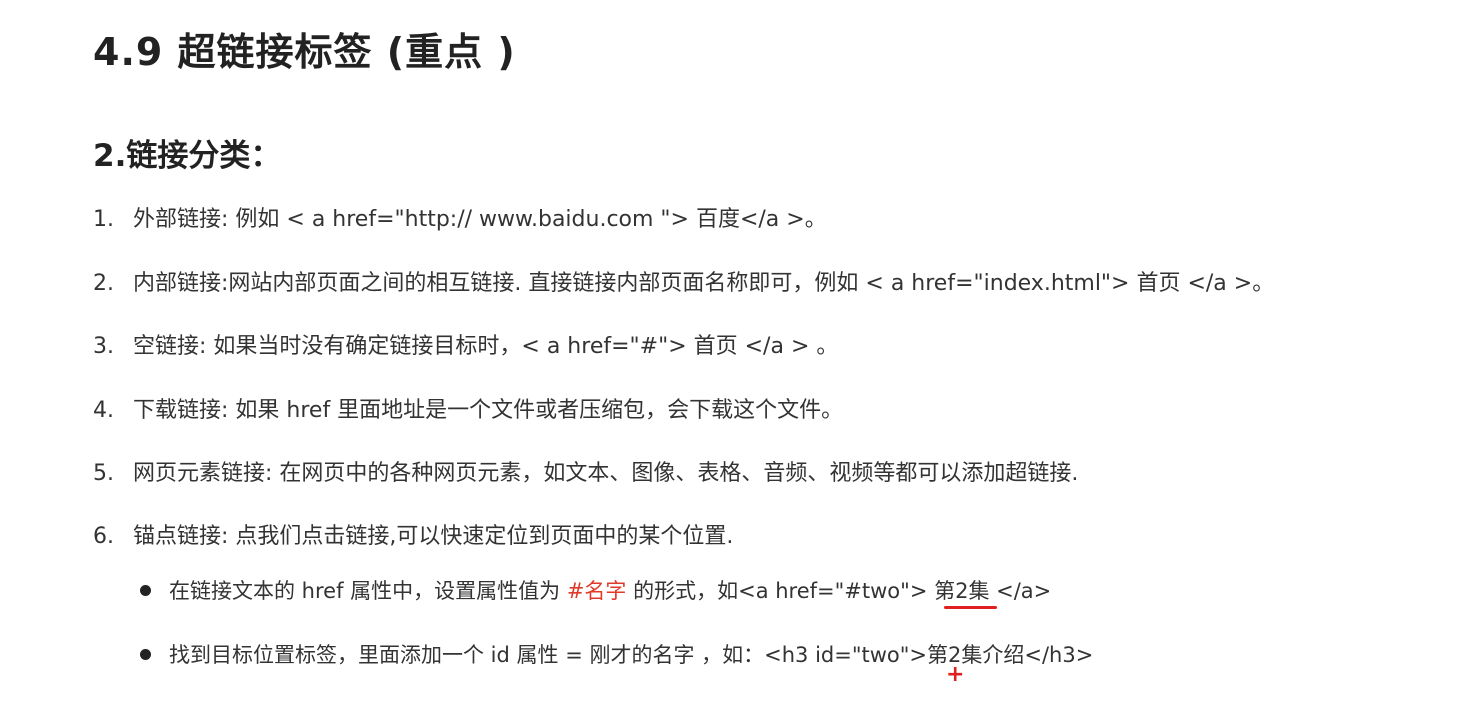  What do you see at coordinates (103, 219) in the screenshot?
I see `list-number: 1.` at bounding box center [103, 219].